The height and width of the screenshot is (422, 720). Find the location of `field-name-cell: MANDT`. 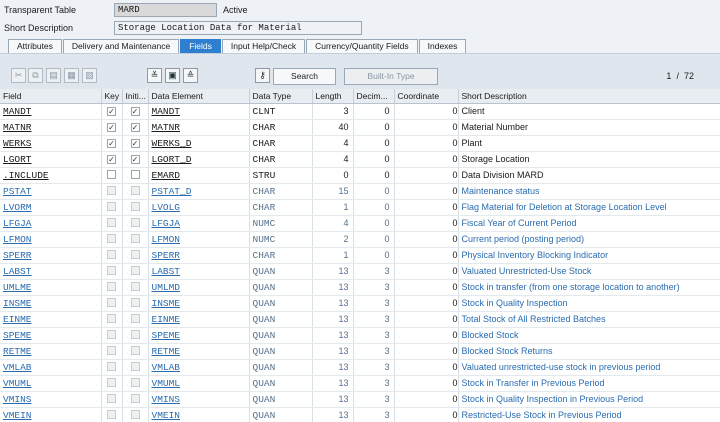

field-name-cell: MANDT is located at coordinates (51, 111).